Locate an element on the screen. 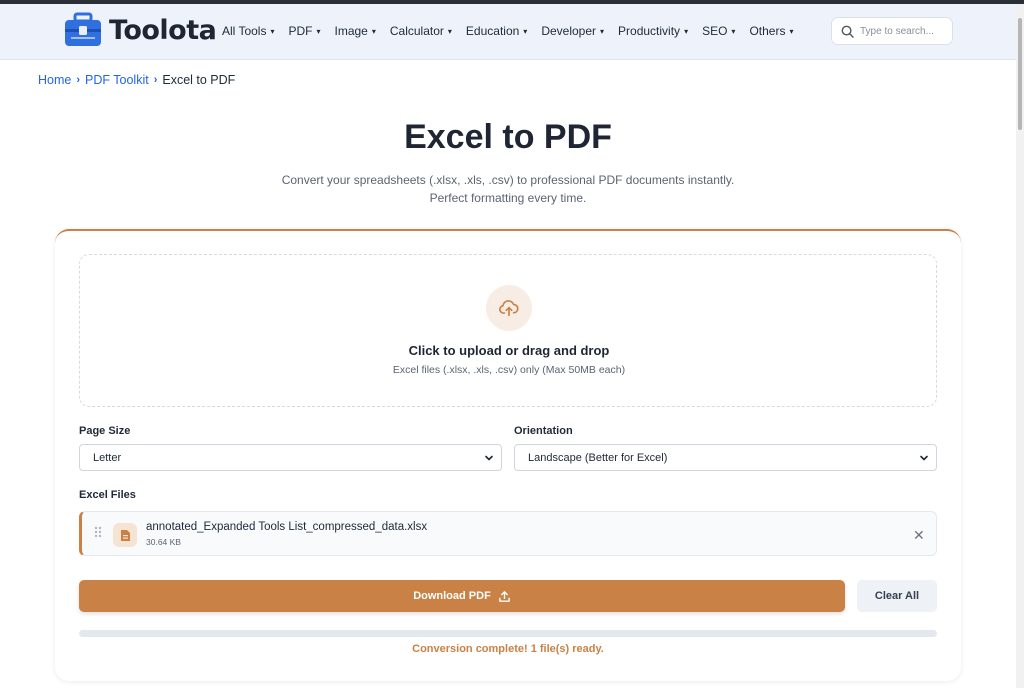 This screenshot has width=1024, height=688. nav-productivity: Productivity ▾ is located at coordinates (653, 31).